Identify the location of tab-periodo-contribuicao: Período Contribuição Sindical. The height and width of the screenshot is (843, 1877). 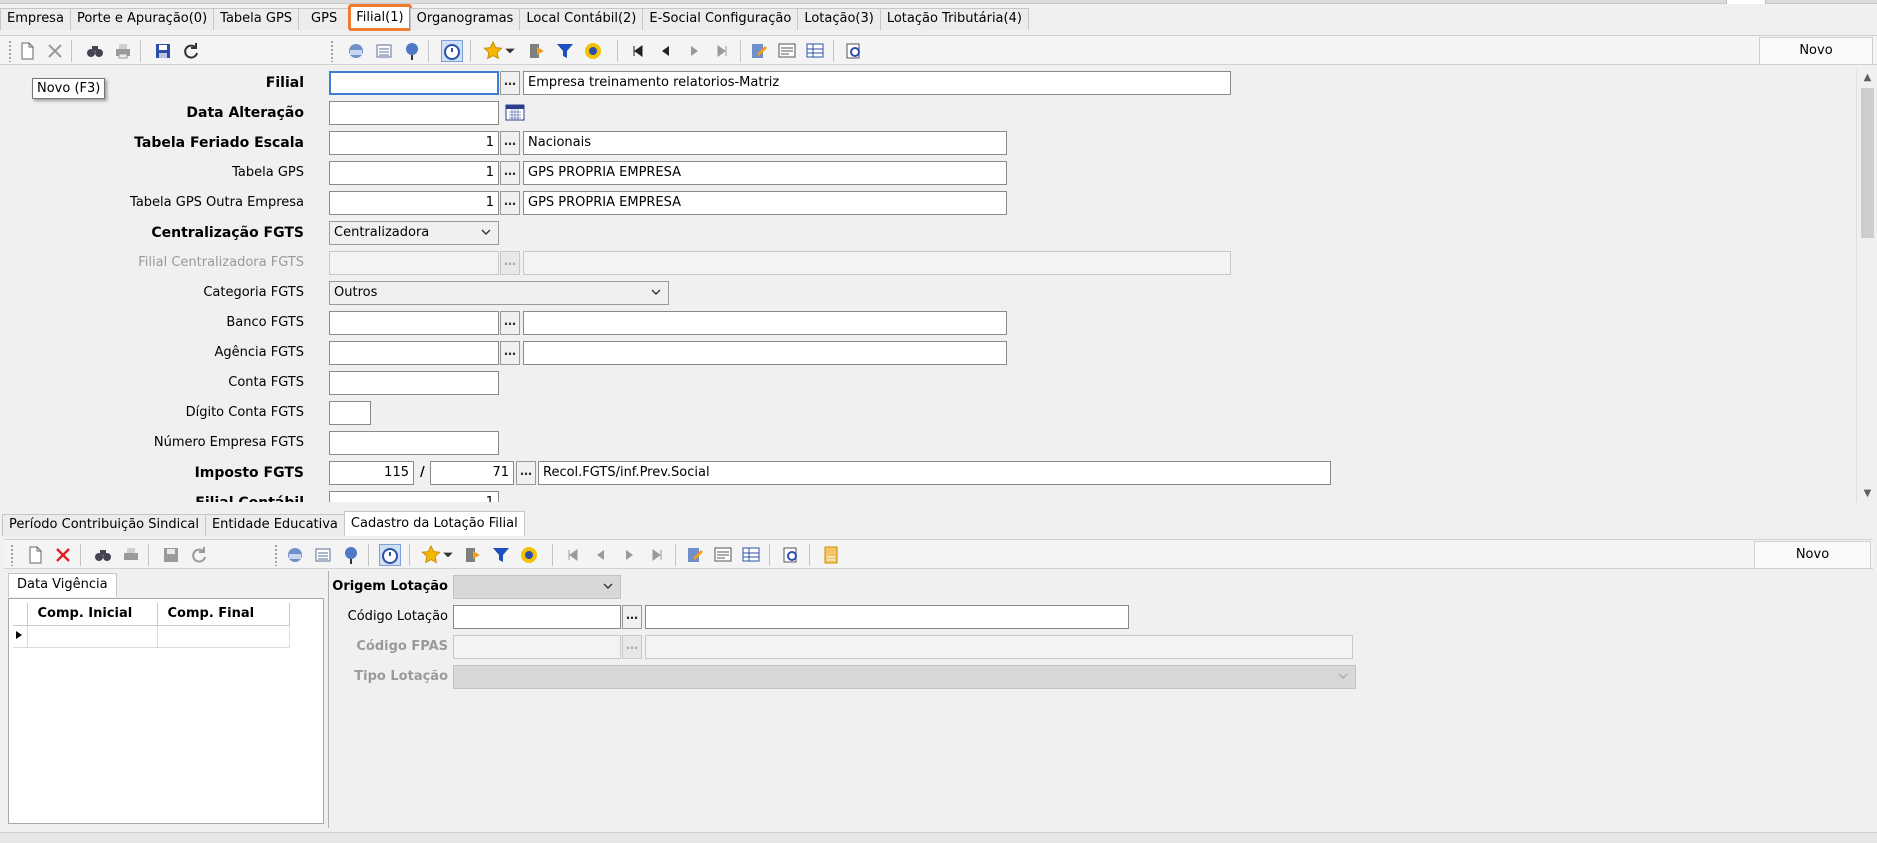
(104, 525).